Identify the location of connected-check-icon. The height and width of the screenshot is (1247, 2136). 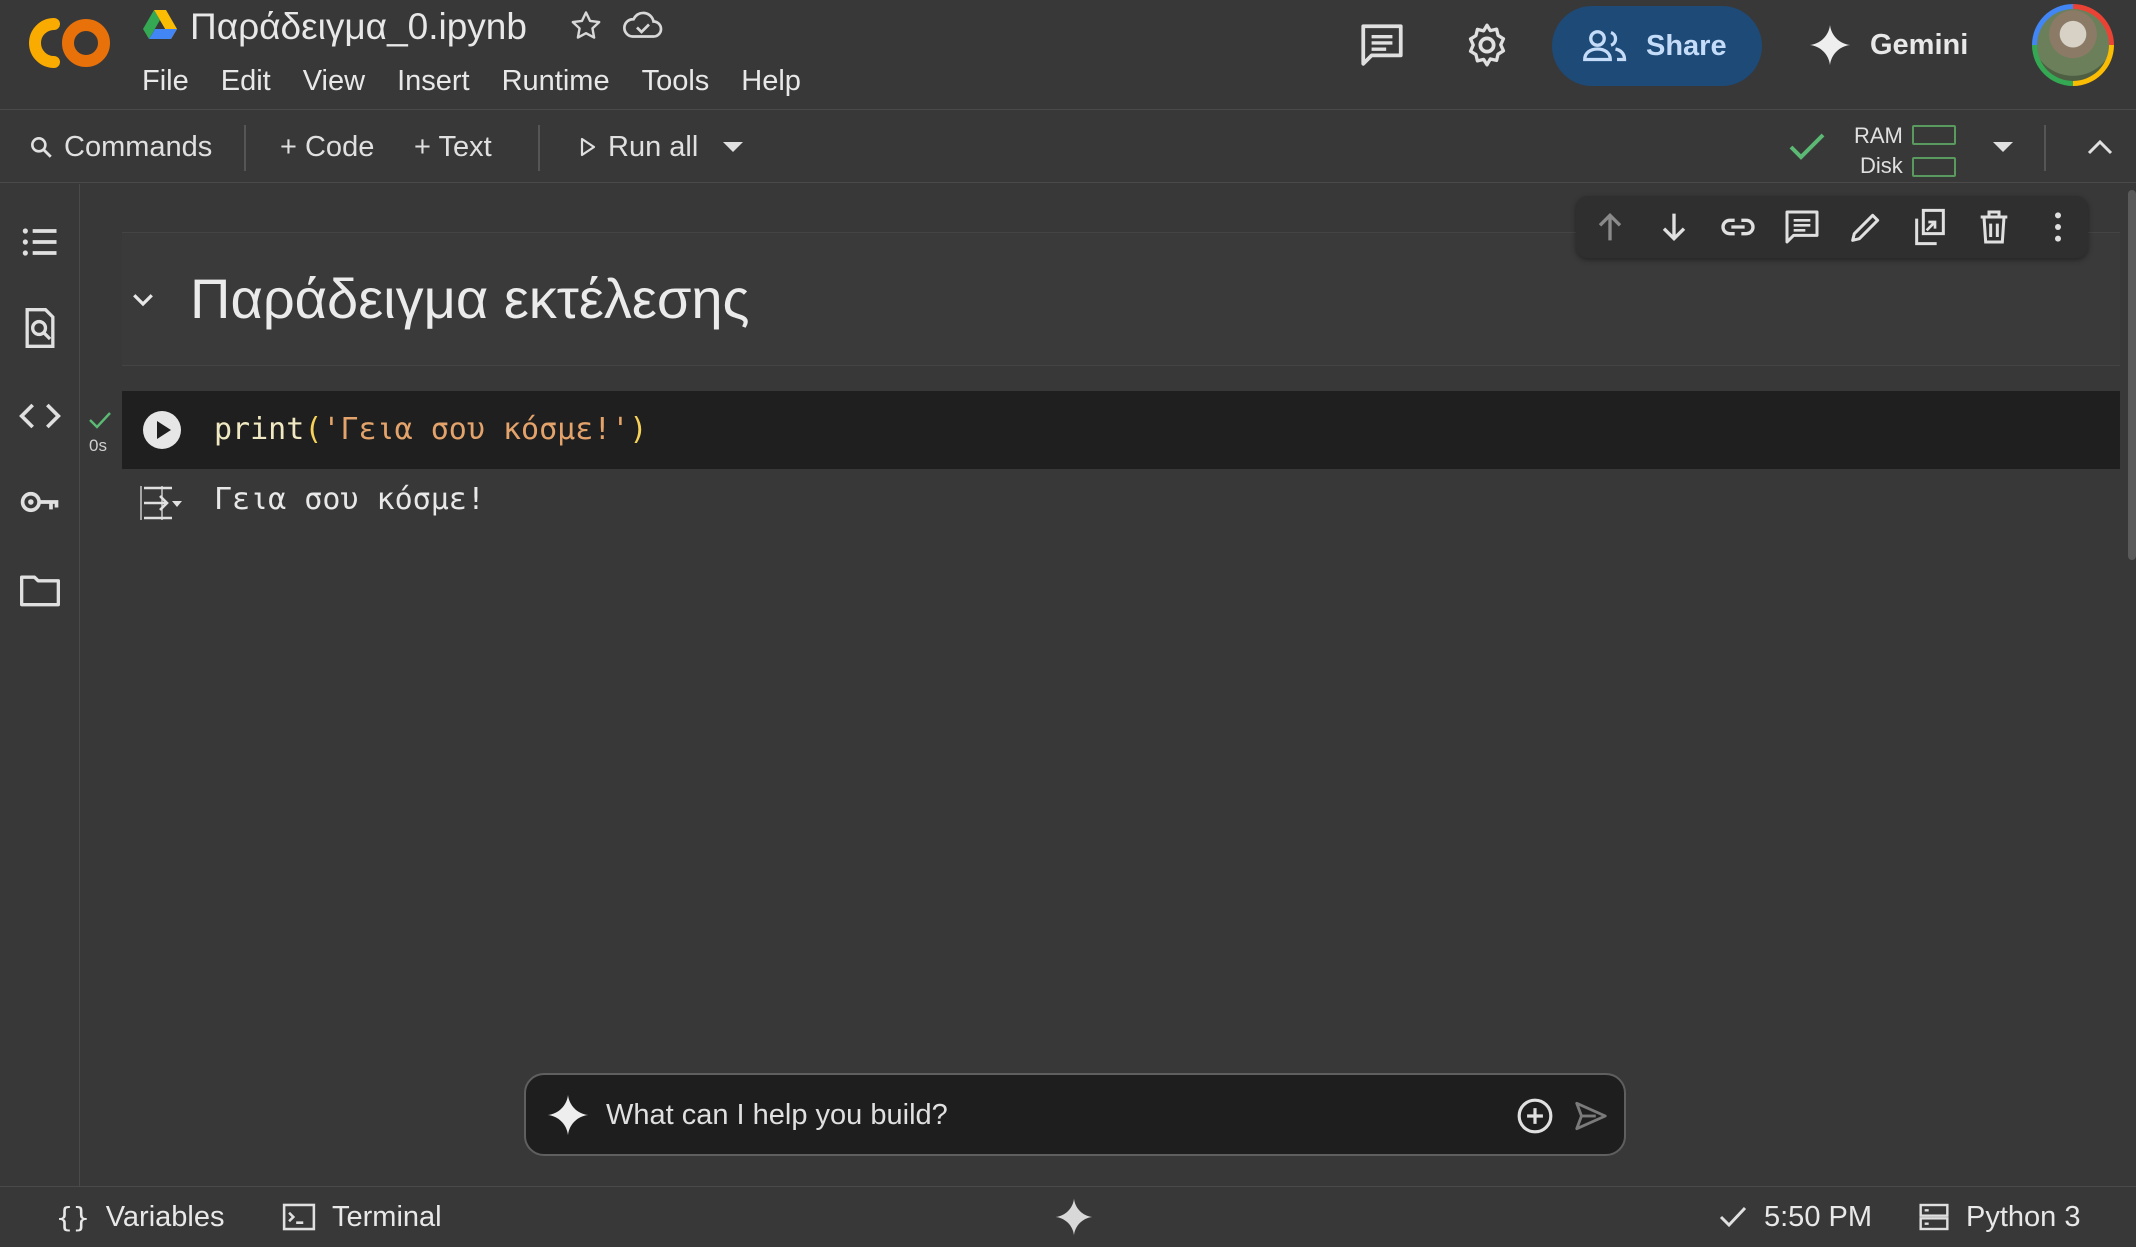
(1807, 147).